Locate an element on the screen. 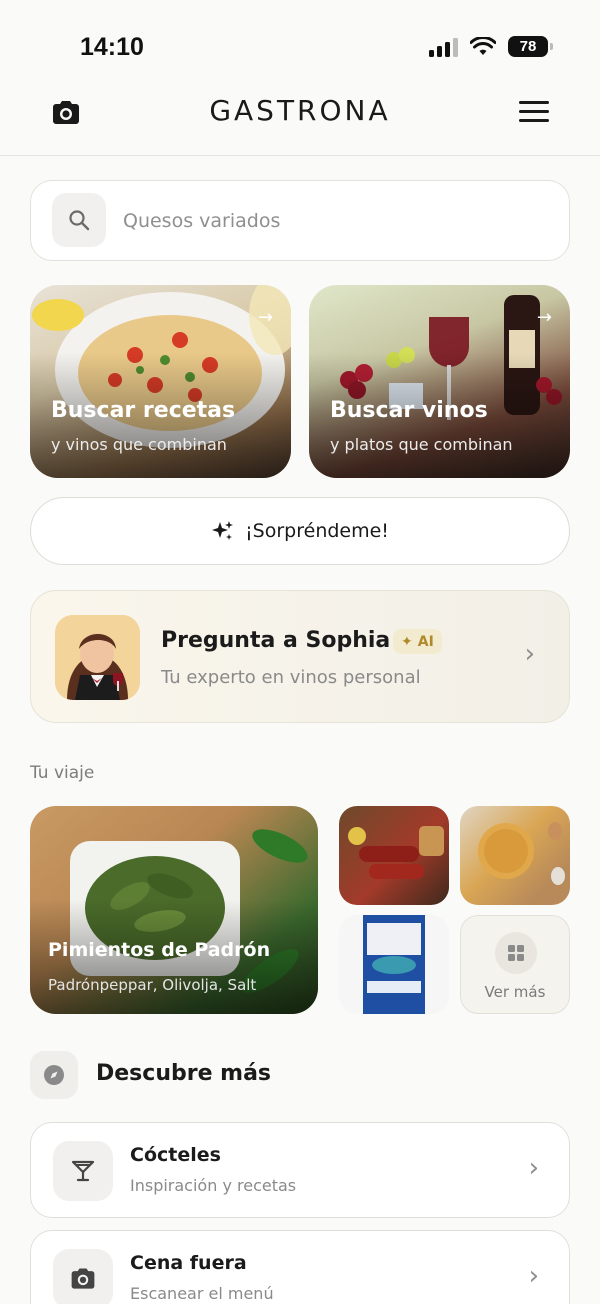  cocktails-item: Cócteles Inspiración y recetas › is located at coordinates (300, 1170).